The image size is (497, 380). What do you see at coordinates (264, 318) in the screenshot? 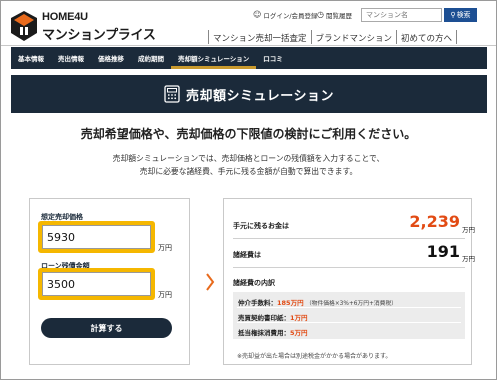
I see `breakdown-label: 売買契約書印紙：` at bounding box center [264, 318].